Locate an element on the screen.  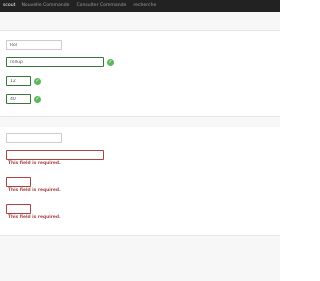
quantity-field is located at coordinates (18, 182).